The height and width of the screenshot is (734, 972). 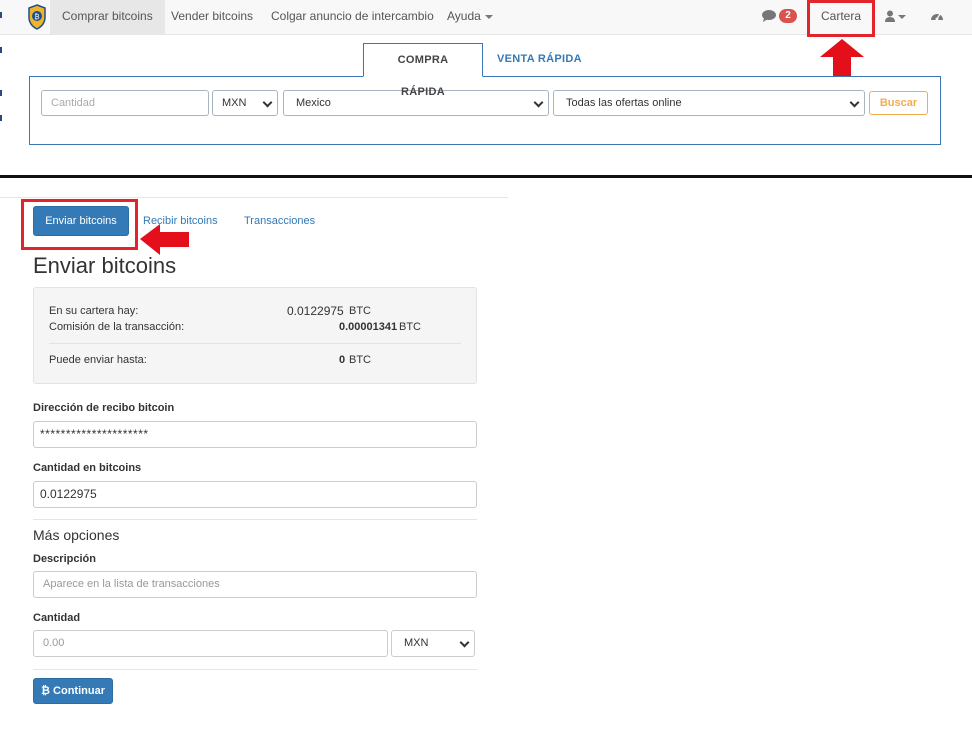 What do you see at coordinates (210, 643) in the screenshot?
I see `fiat-amount-input: 0.00` at bounding box center [210, 643].